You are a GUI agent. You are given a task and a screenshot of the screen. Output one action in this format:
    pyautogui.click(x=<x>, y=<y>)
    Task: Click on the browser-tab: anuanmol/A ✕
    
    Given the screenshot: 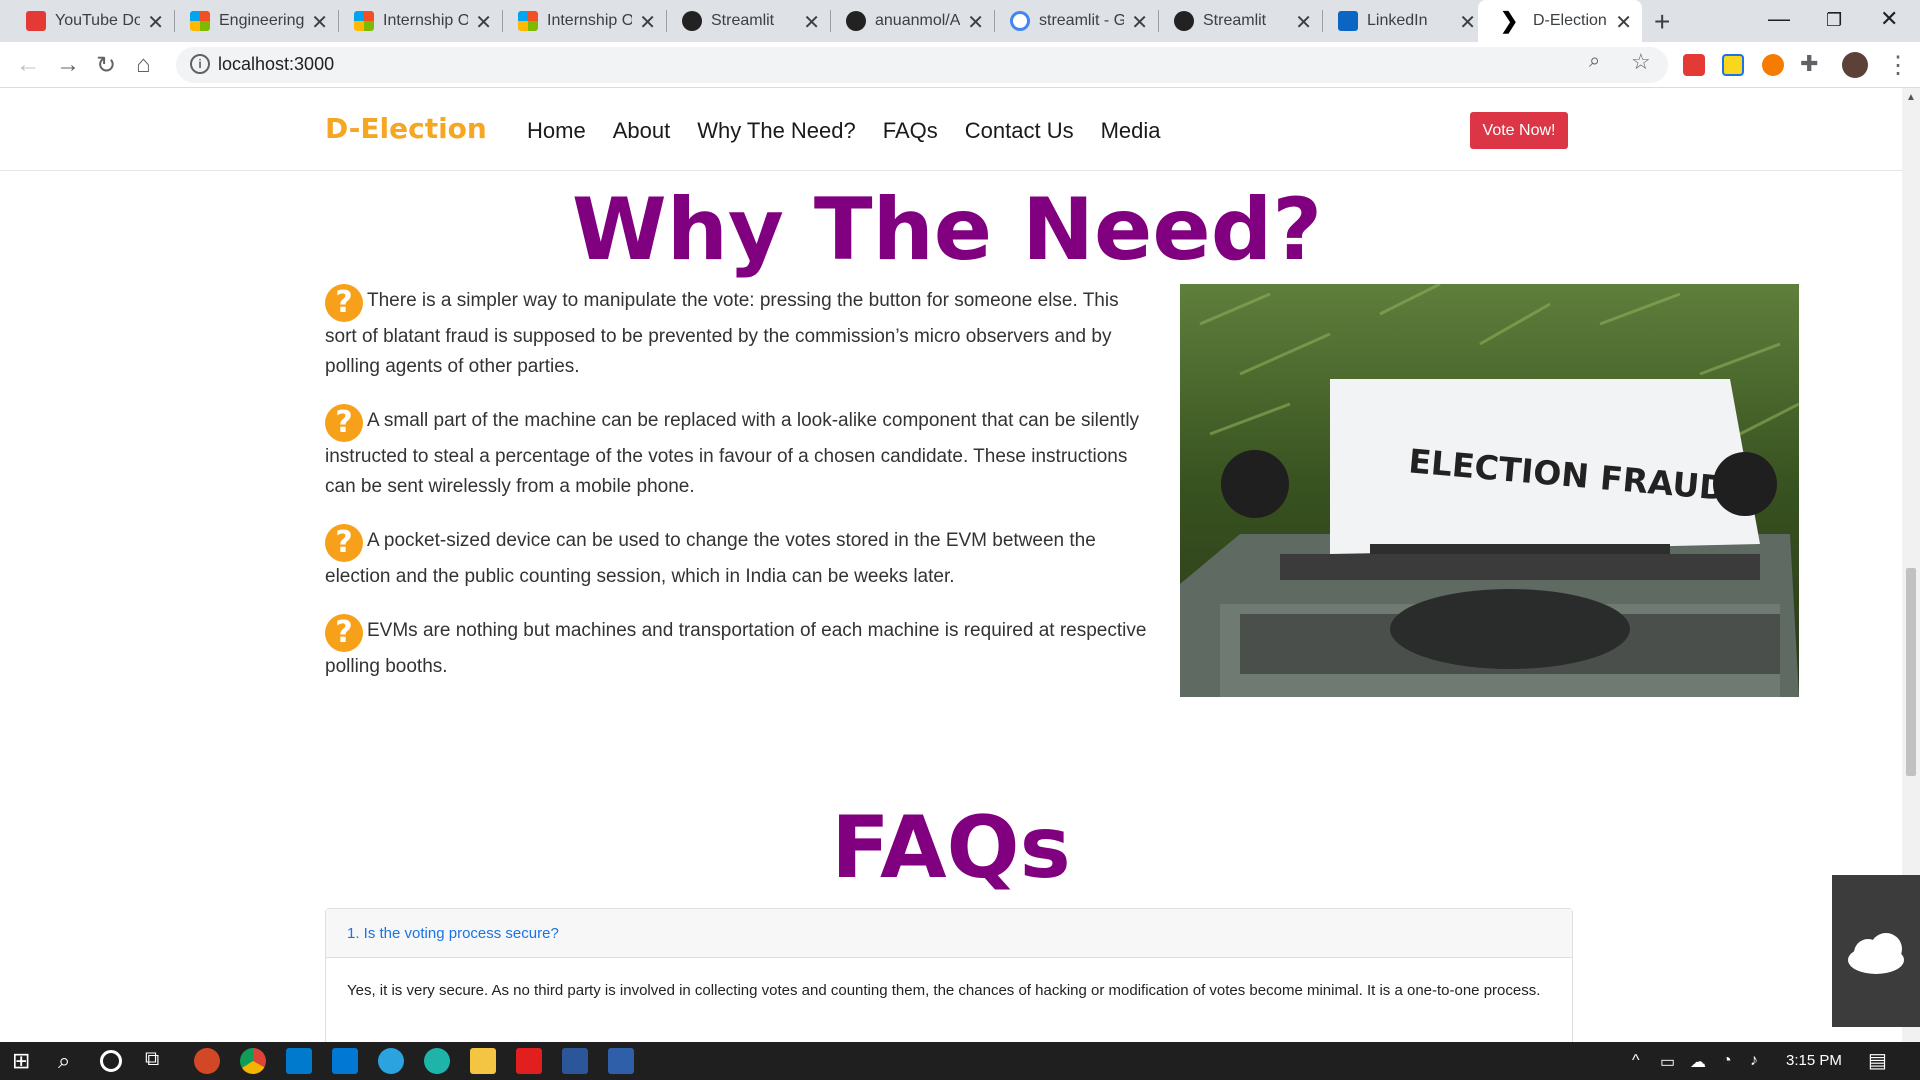 What is the action you would take?
    pyautogui.click(x=907, y=21)
    